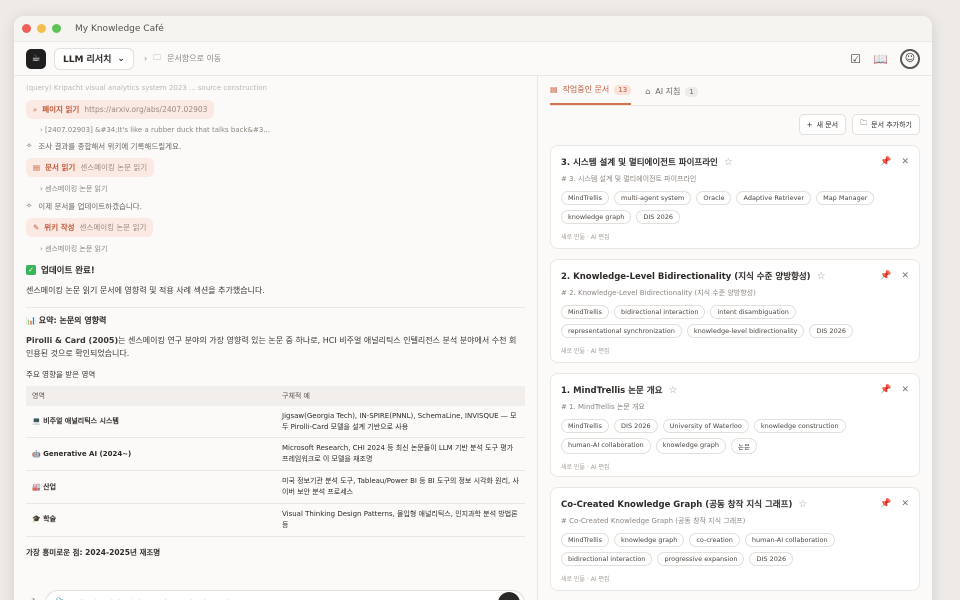 This screenshot has height=600, width=960. I want to click on title-bar: My Knowledge Café, so click(473, 29).